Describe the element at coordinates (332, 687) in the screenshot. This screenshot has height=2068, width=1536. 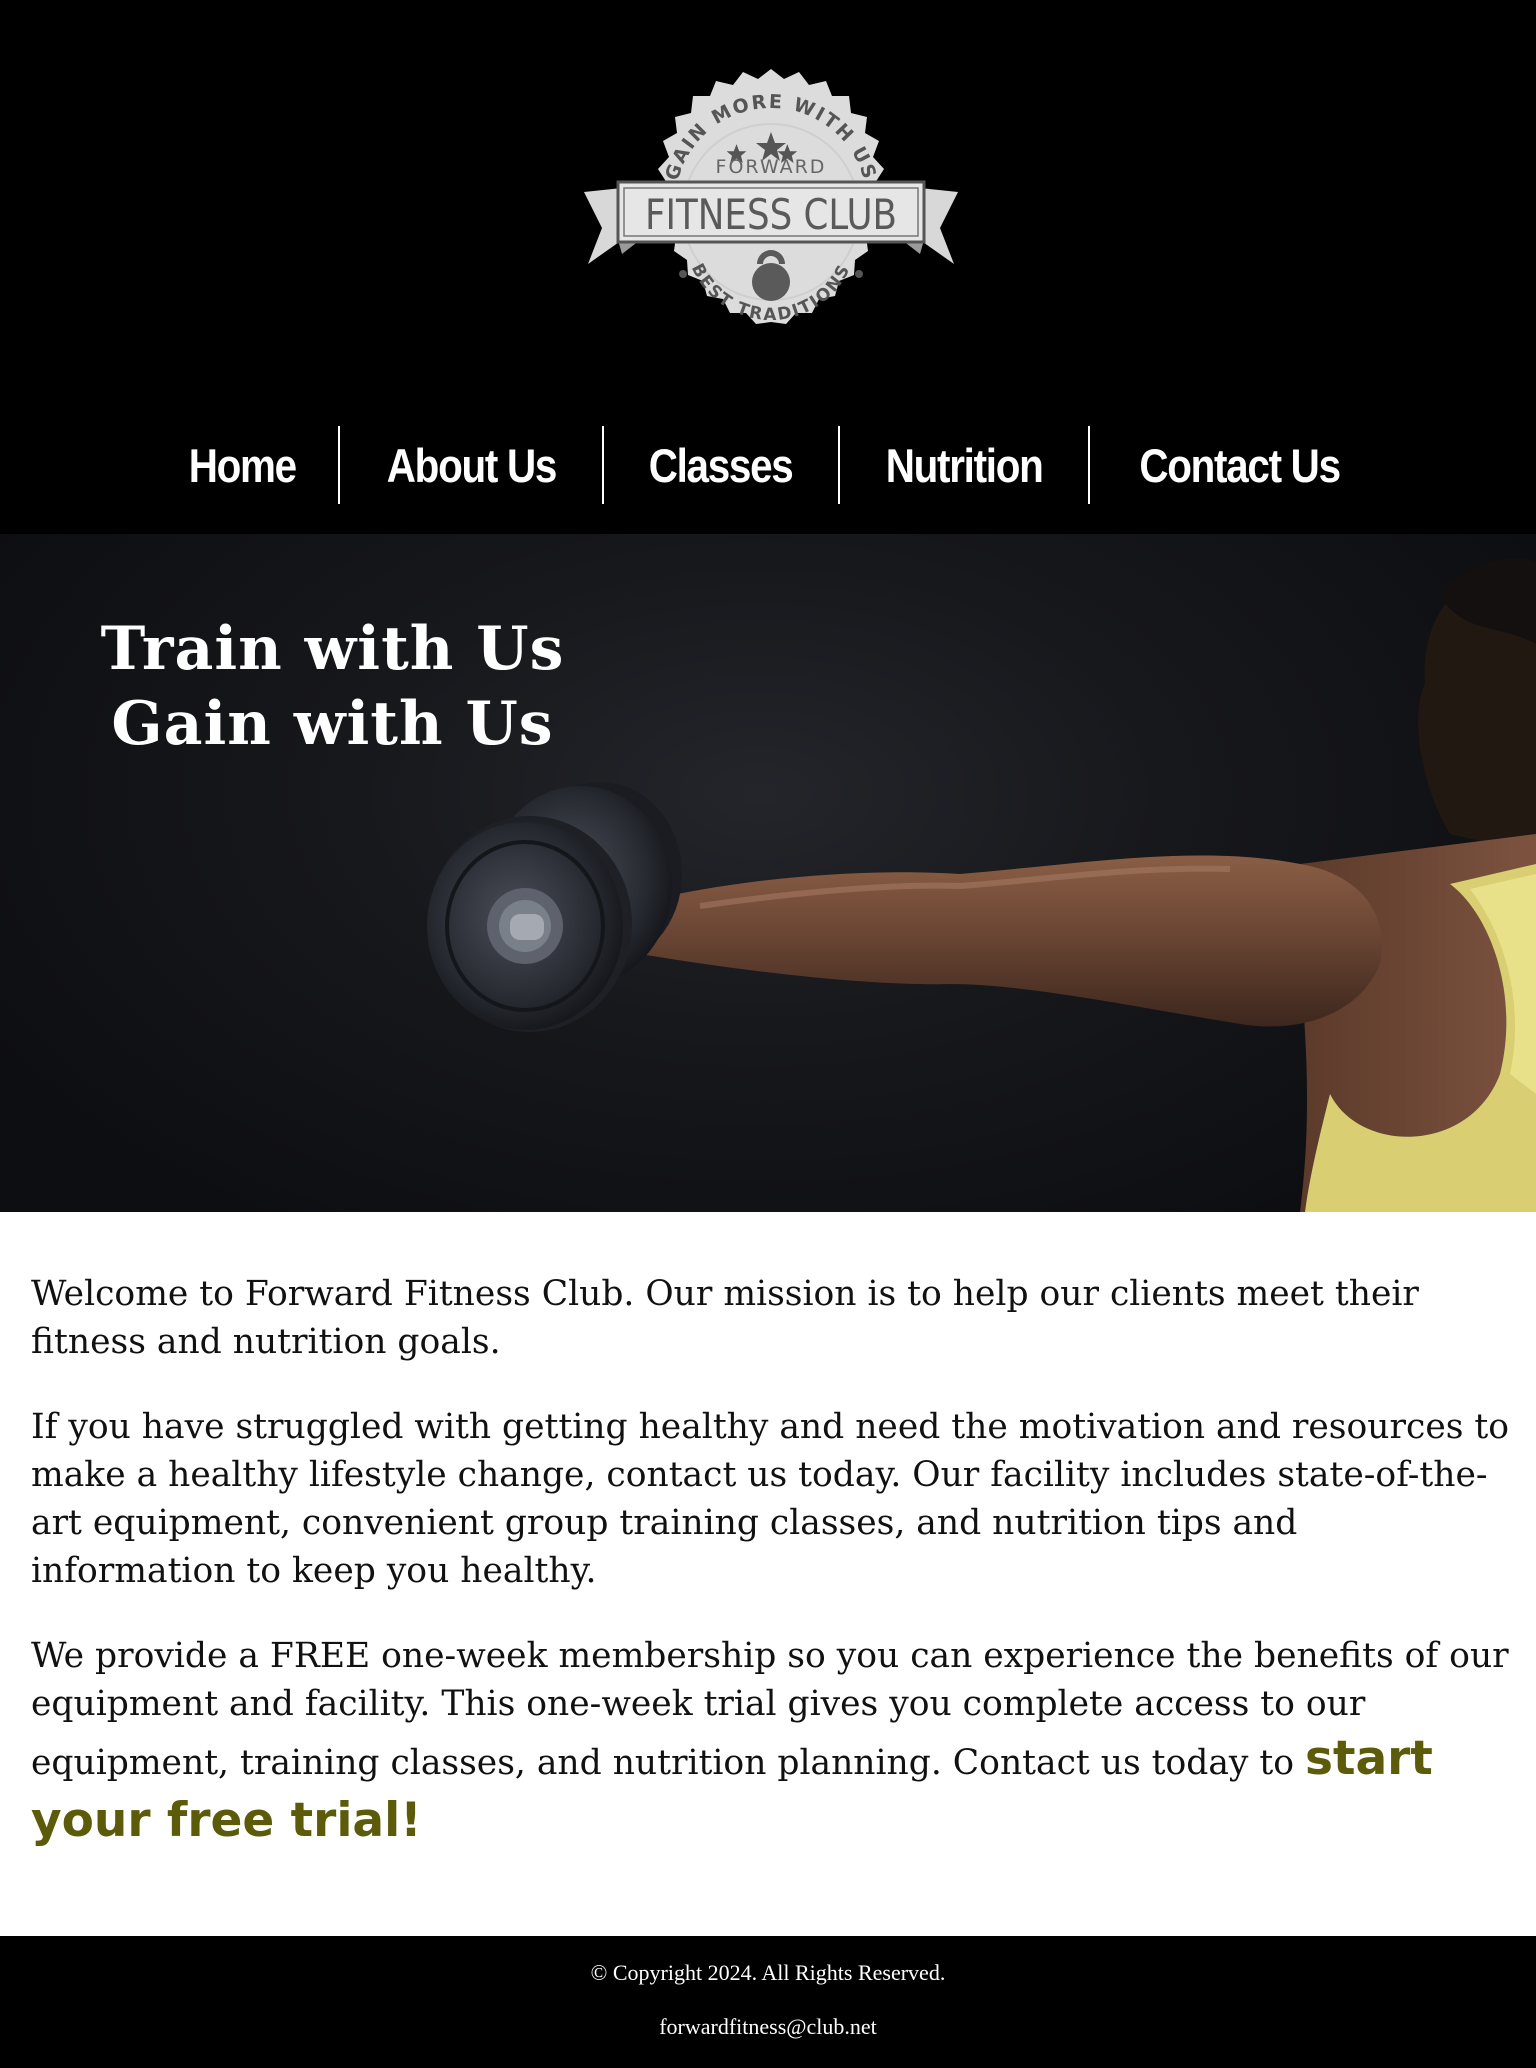
I see `hero-headline: Train with Us Gain with Us` at that location.